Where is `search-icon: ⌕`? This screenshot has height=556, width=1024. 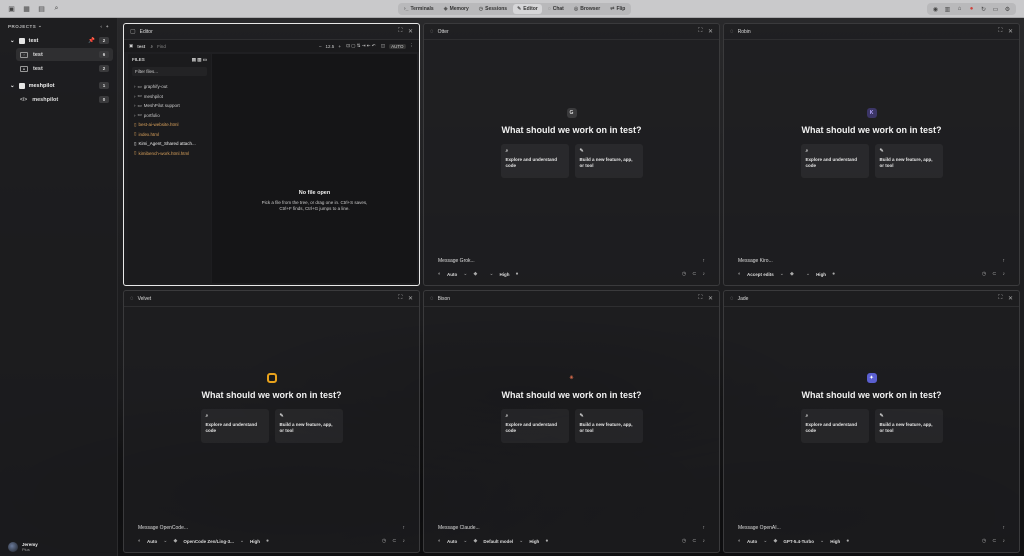 search-icon: ⌕ is located at coordinates (56, 8).